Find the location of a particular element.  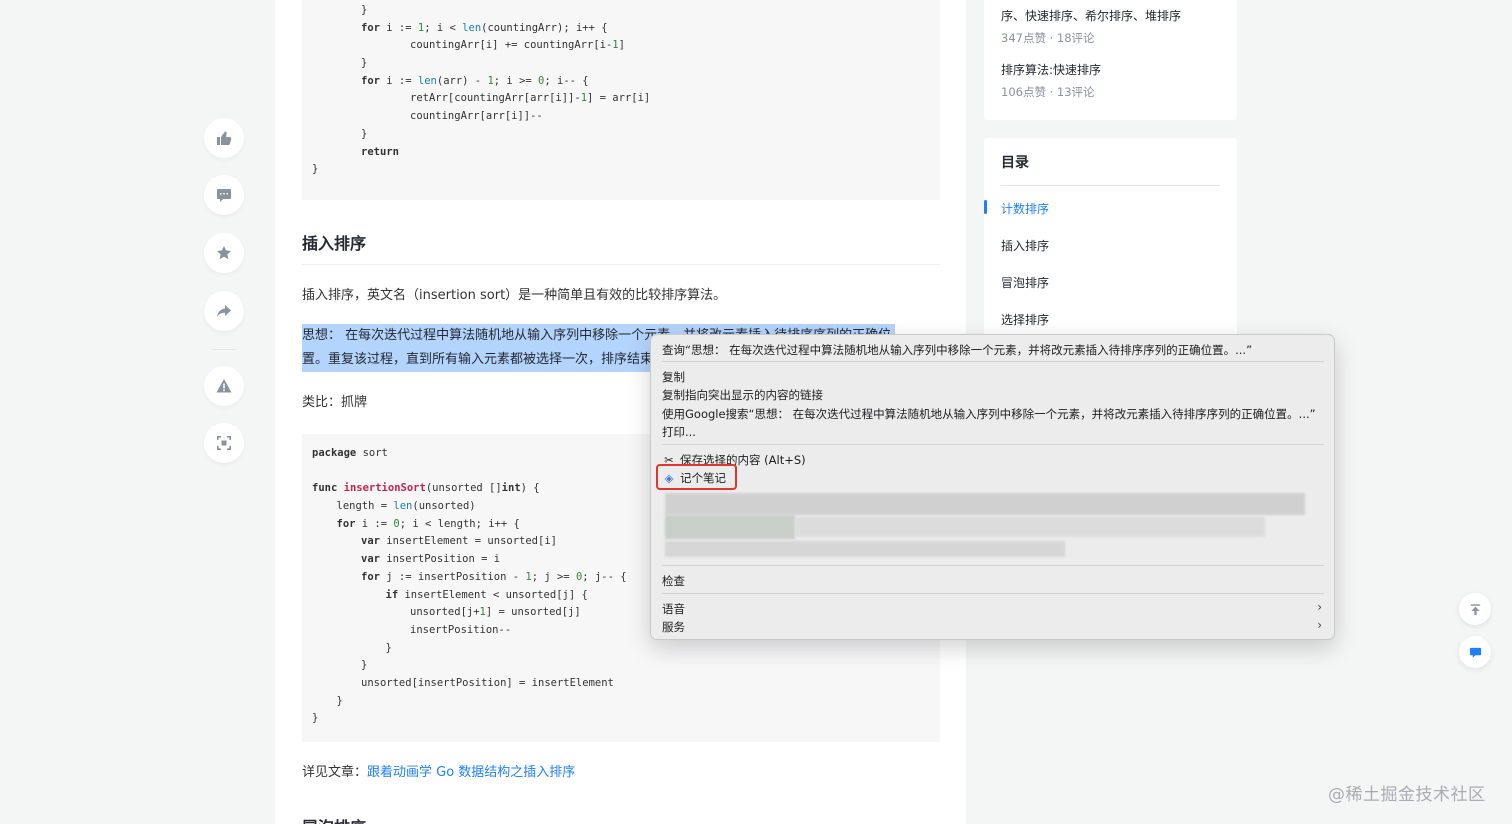

paragraph-intro: 插入排序，英文名（insertion sort）是一种简单且有效的比较排序算法。 is located at coordinates (514, 295).